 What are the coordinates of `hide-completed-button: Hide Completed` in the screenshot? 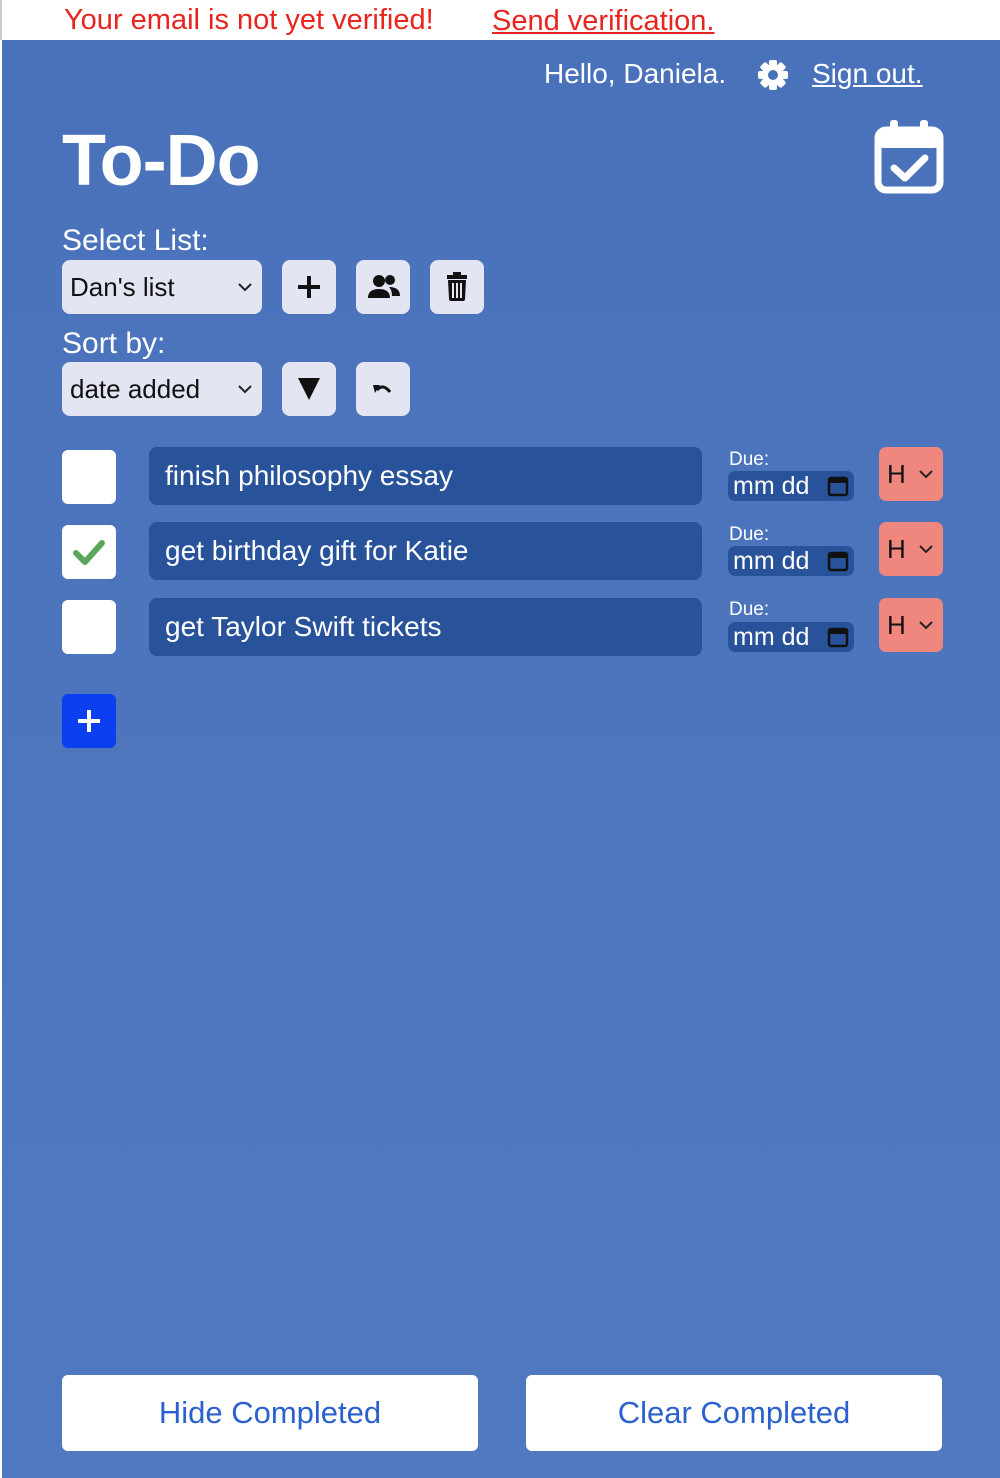 It's located at (270, 1413).